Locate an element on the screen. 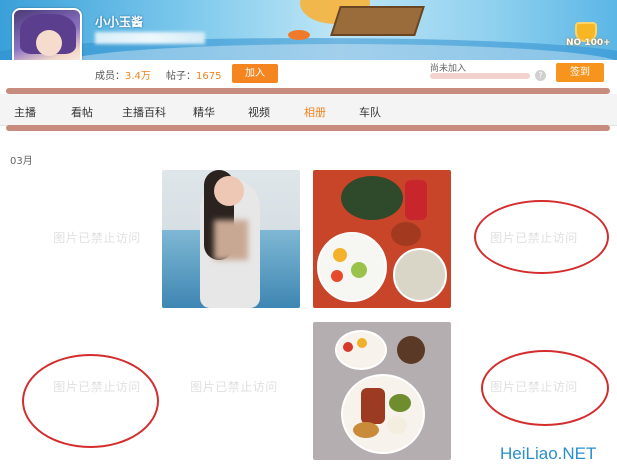  room-name: 小小玉酱 is located at coordinates (119, 22).